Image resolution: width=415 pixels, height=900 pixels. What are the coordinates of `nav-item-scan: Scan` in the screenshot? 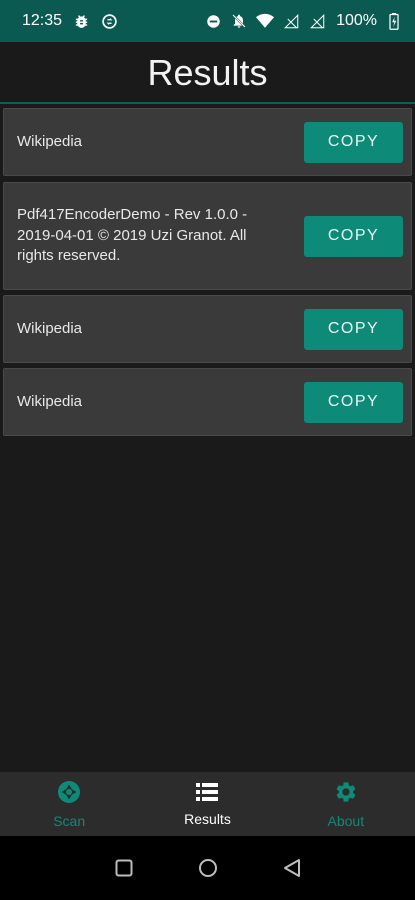 It's located at (69, 804).